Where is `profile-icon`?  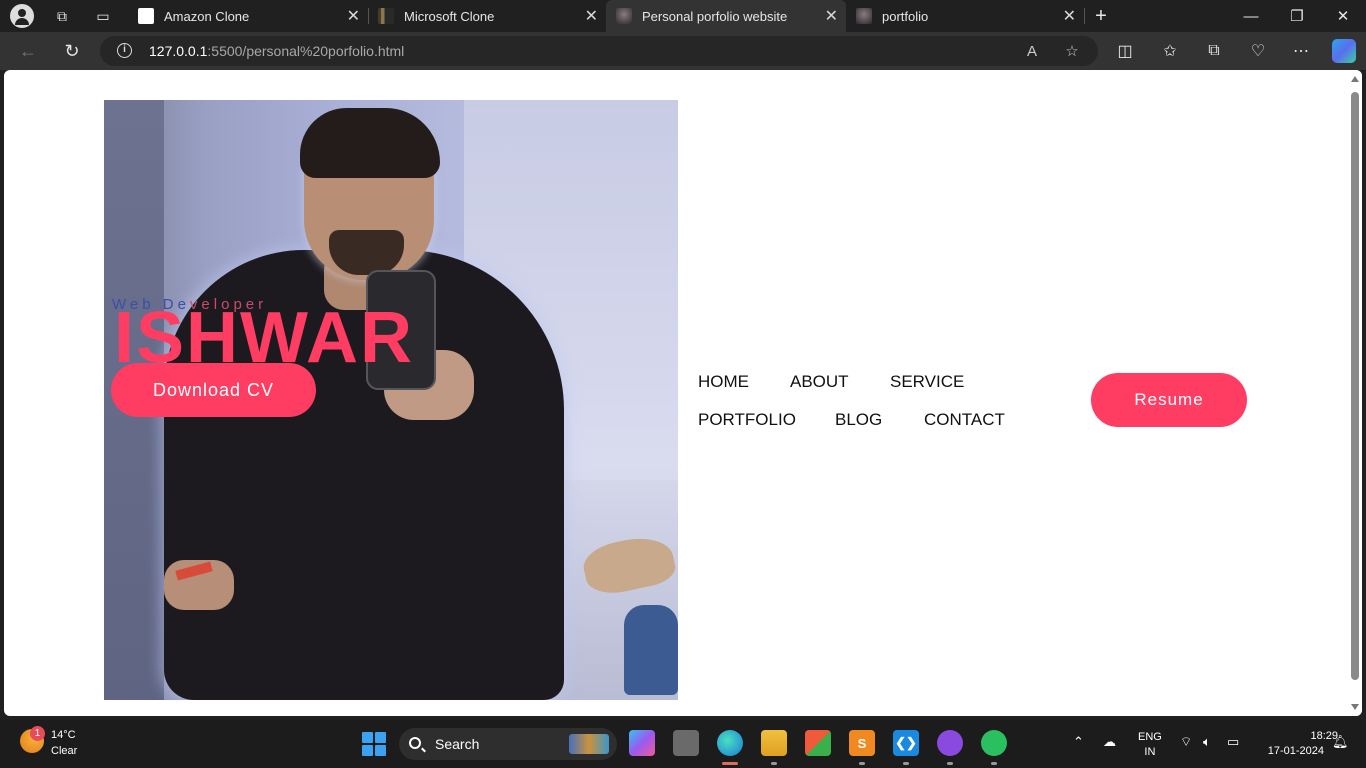 profile-icon is located at coordinates (22, 16).